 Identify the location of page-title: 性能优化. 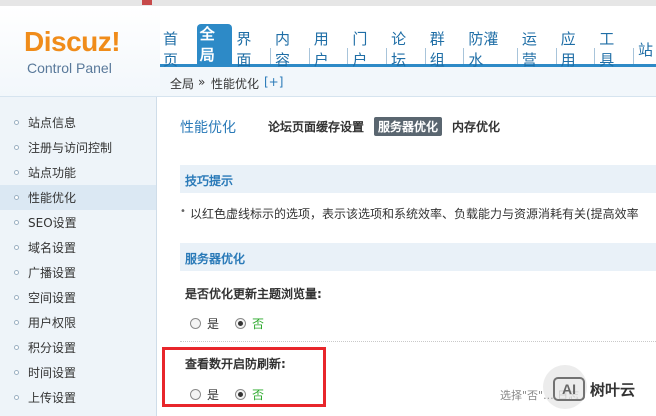
(208, 128).